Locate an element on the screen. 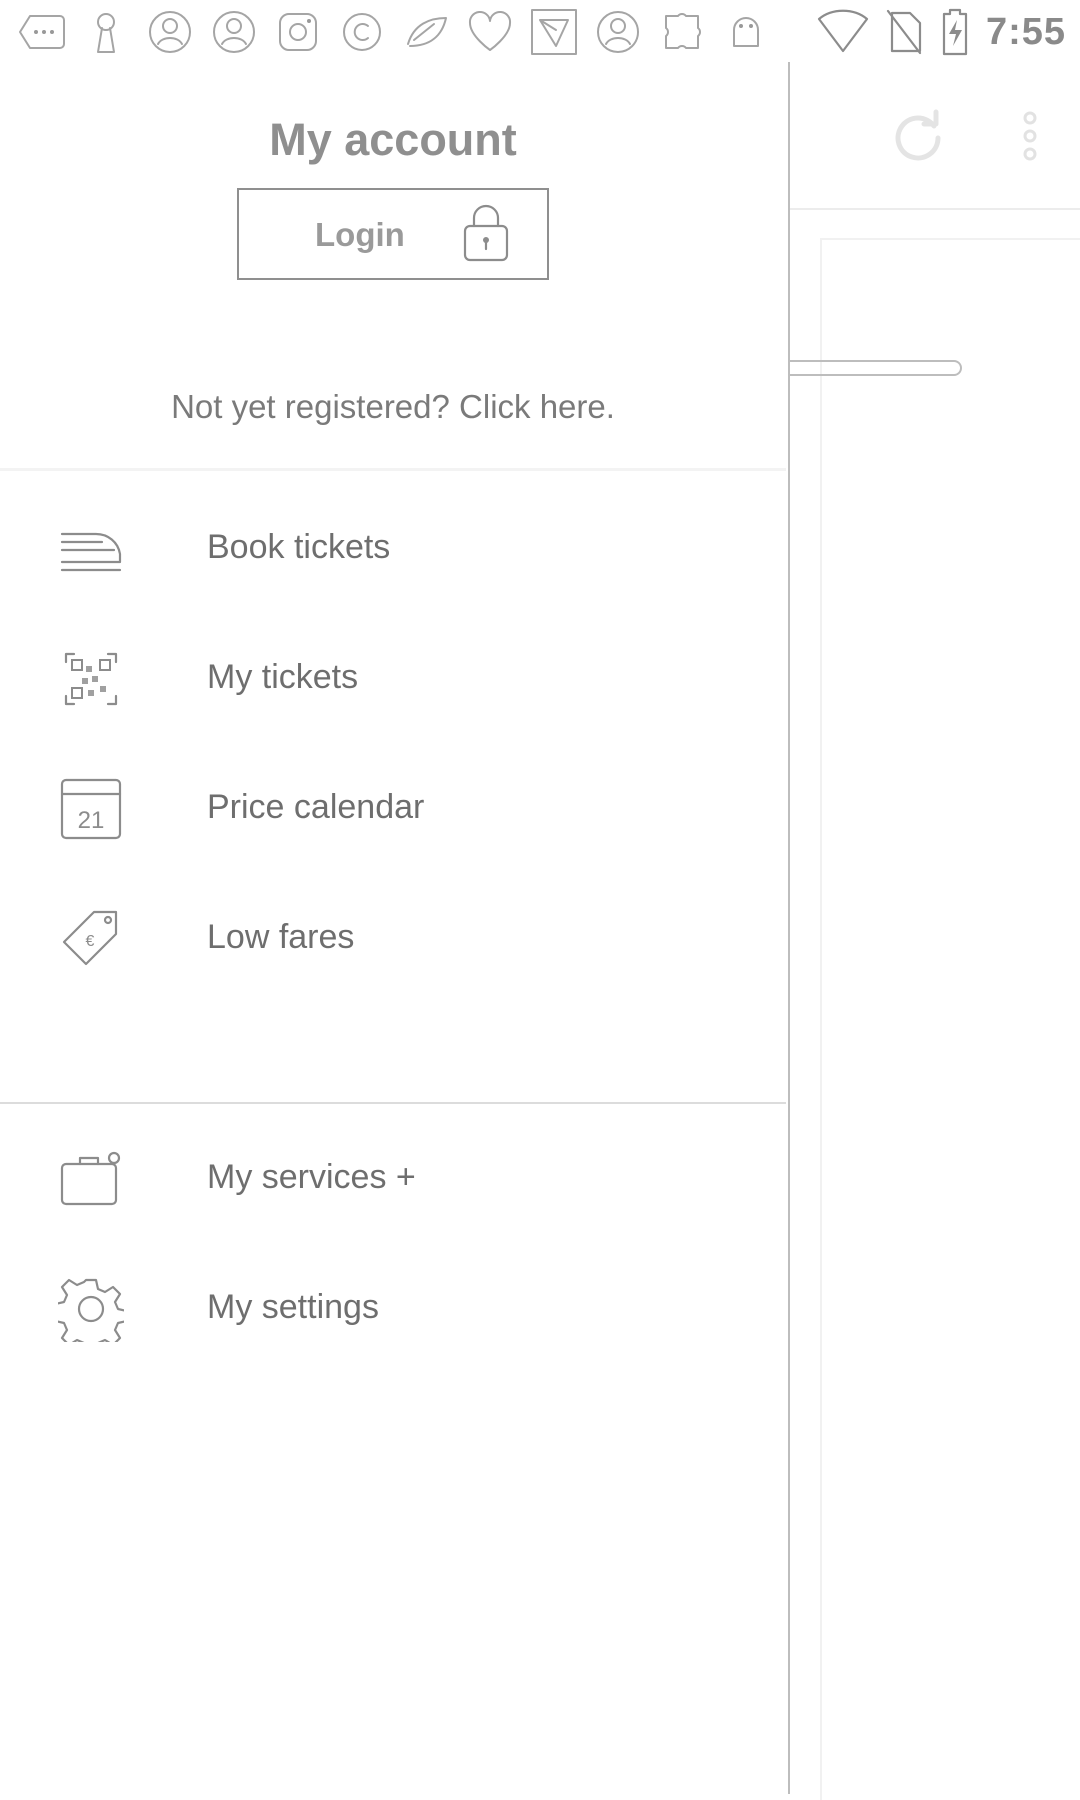 Image resolution: width=1080 pixels, height=1800 pixels. header-divider is located at coordinates (393, 469).